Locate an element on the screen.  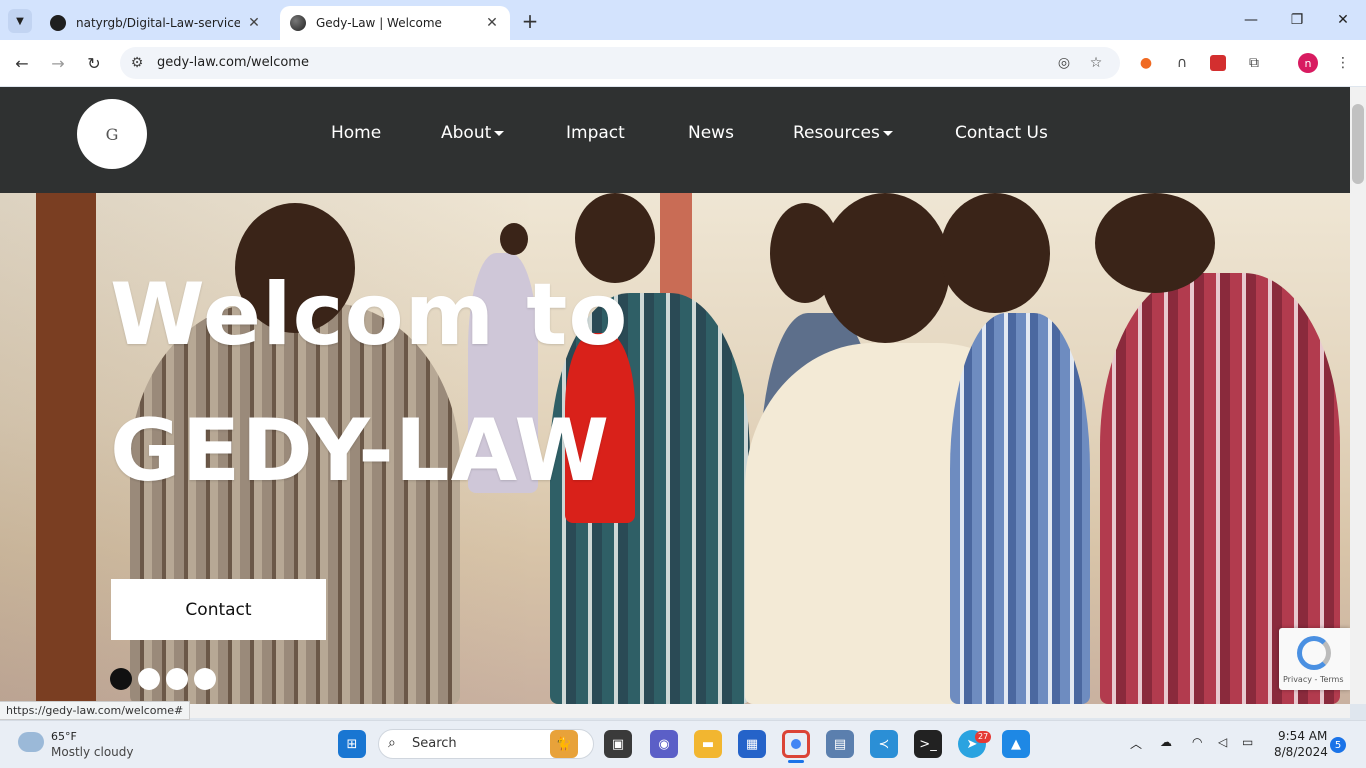
onedrive-cloud-icon: ☁ is located at coordinates (1166, 742).